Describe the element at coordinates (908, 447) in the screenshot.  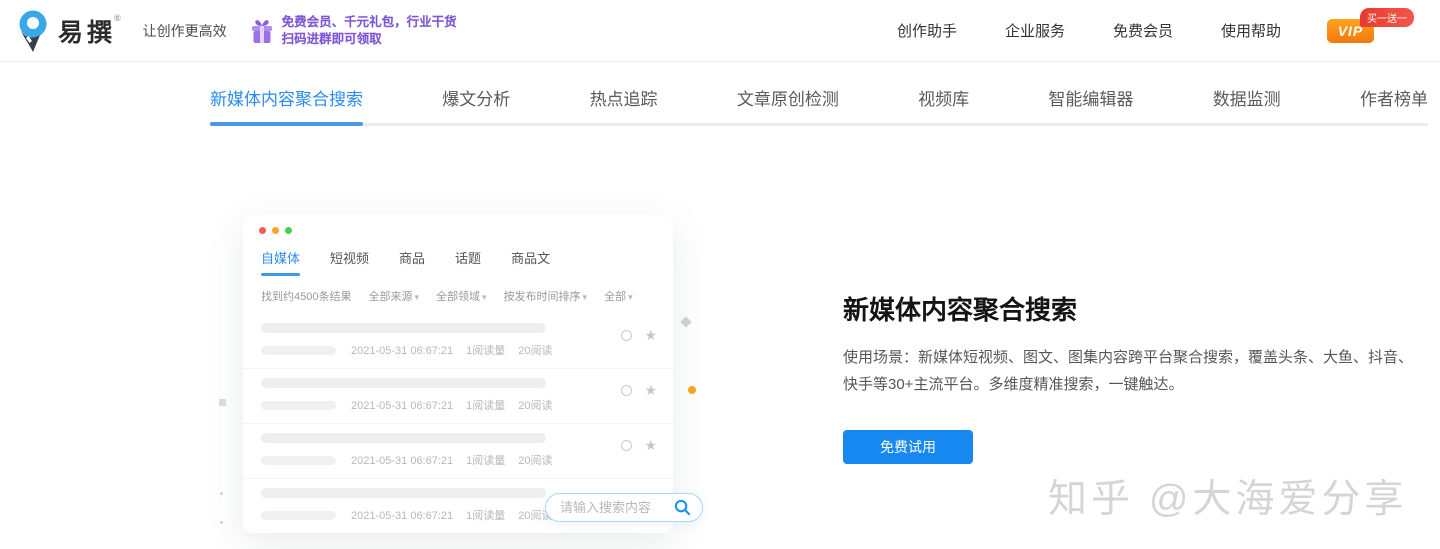
I see `free-trial-button: 免费试用` at that location.